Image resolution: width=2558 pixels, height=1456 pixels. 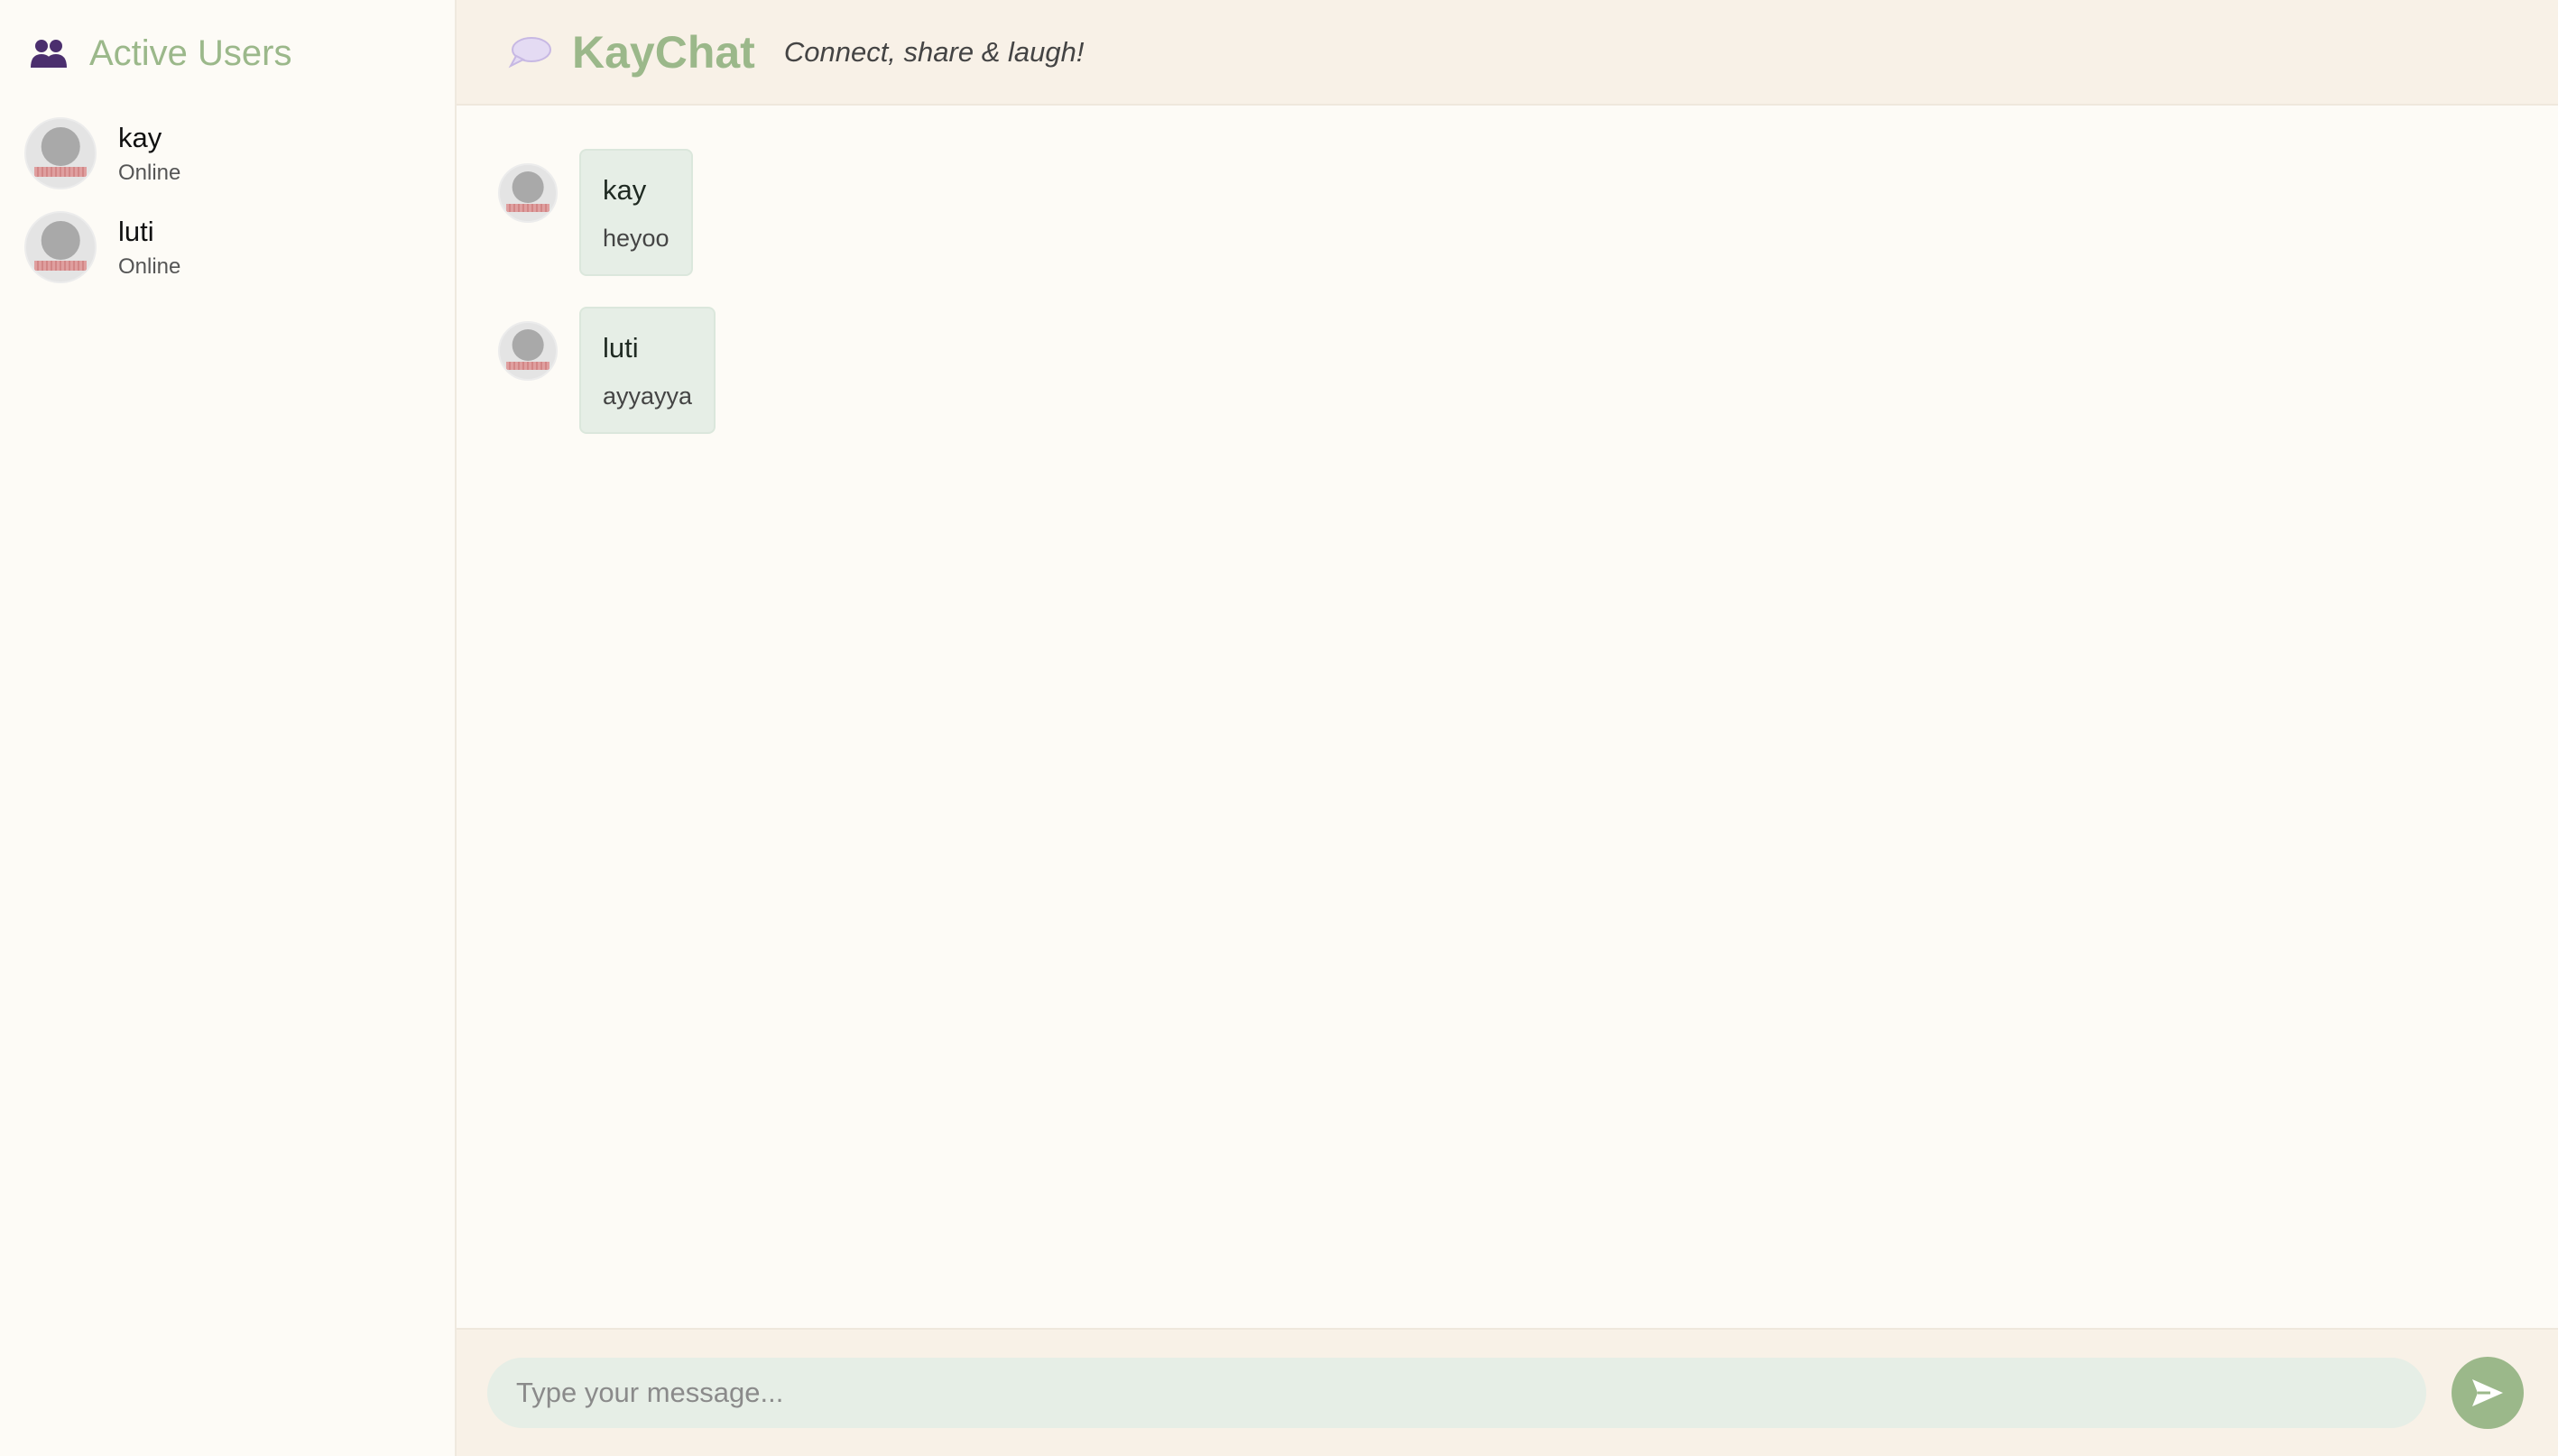 I want to click on sidebar-title: Active Users, so click(x=190, y=52).